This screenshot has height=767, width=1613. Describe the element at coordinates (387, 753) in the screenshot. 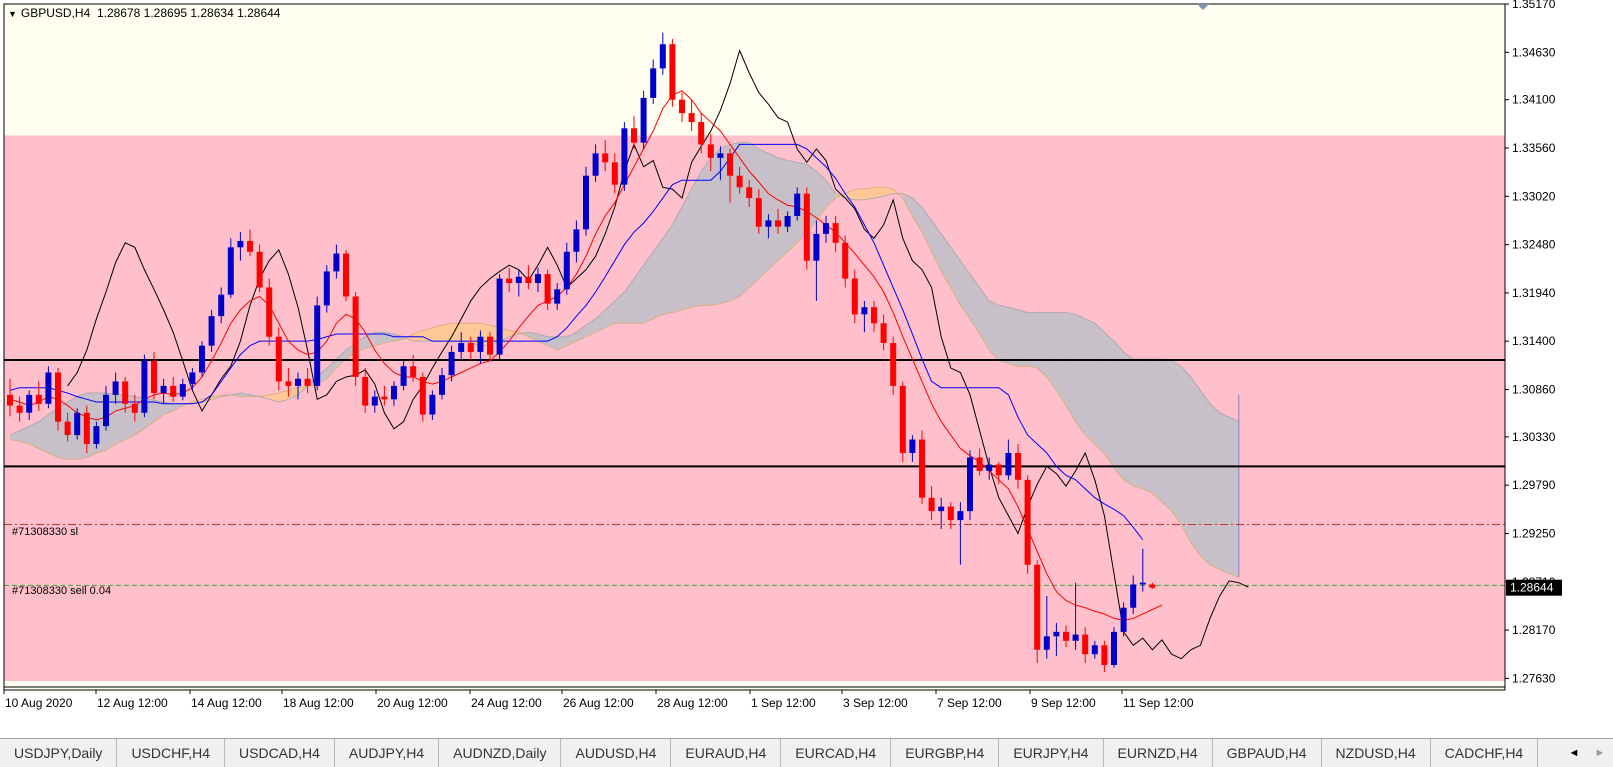

I see `symbol-tab: AUDJPY,H4` at that location.